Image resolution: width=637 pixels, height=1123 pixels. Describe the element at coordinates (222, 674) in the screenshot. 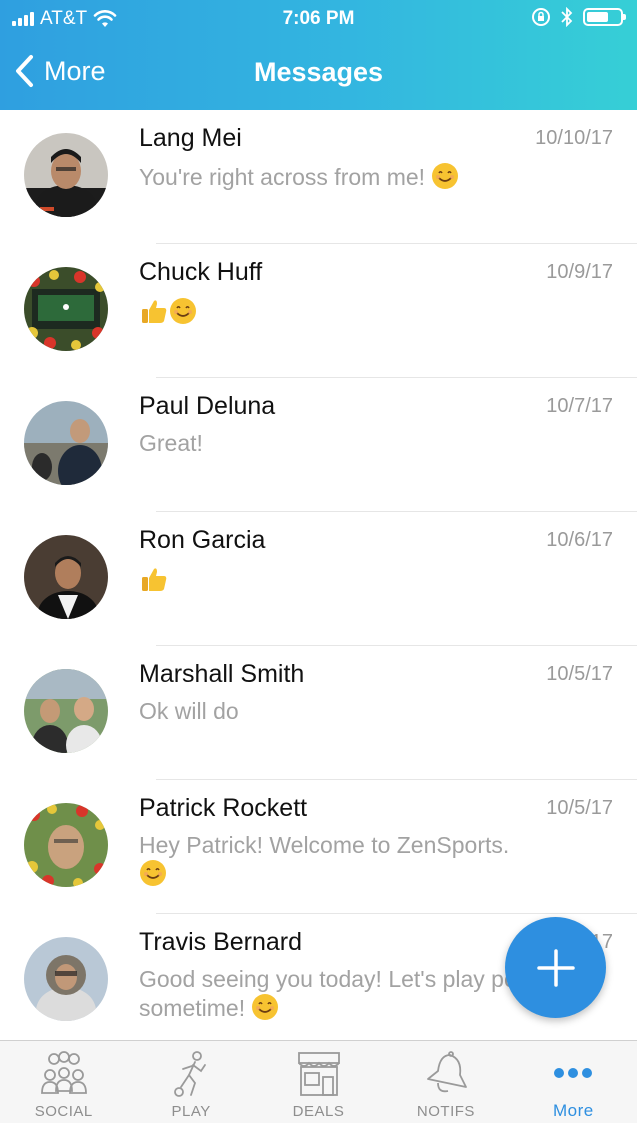

I see `contact-name: Marshall Smith` at that location.